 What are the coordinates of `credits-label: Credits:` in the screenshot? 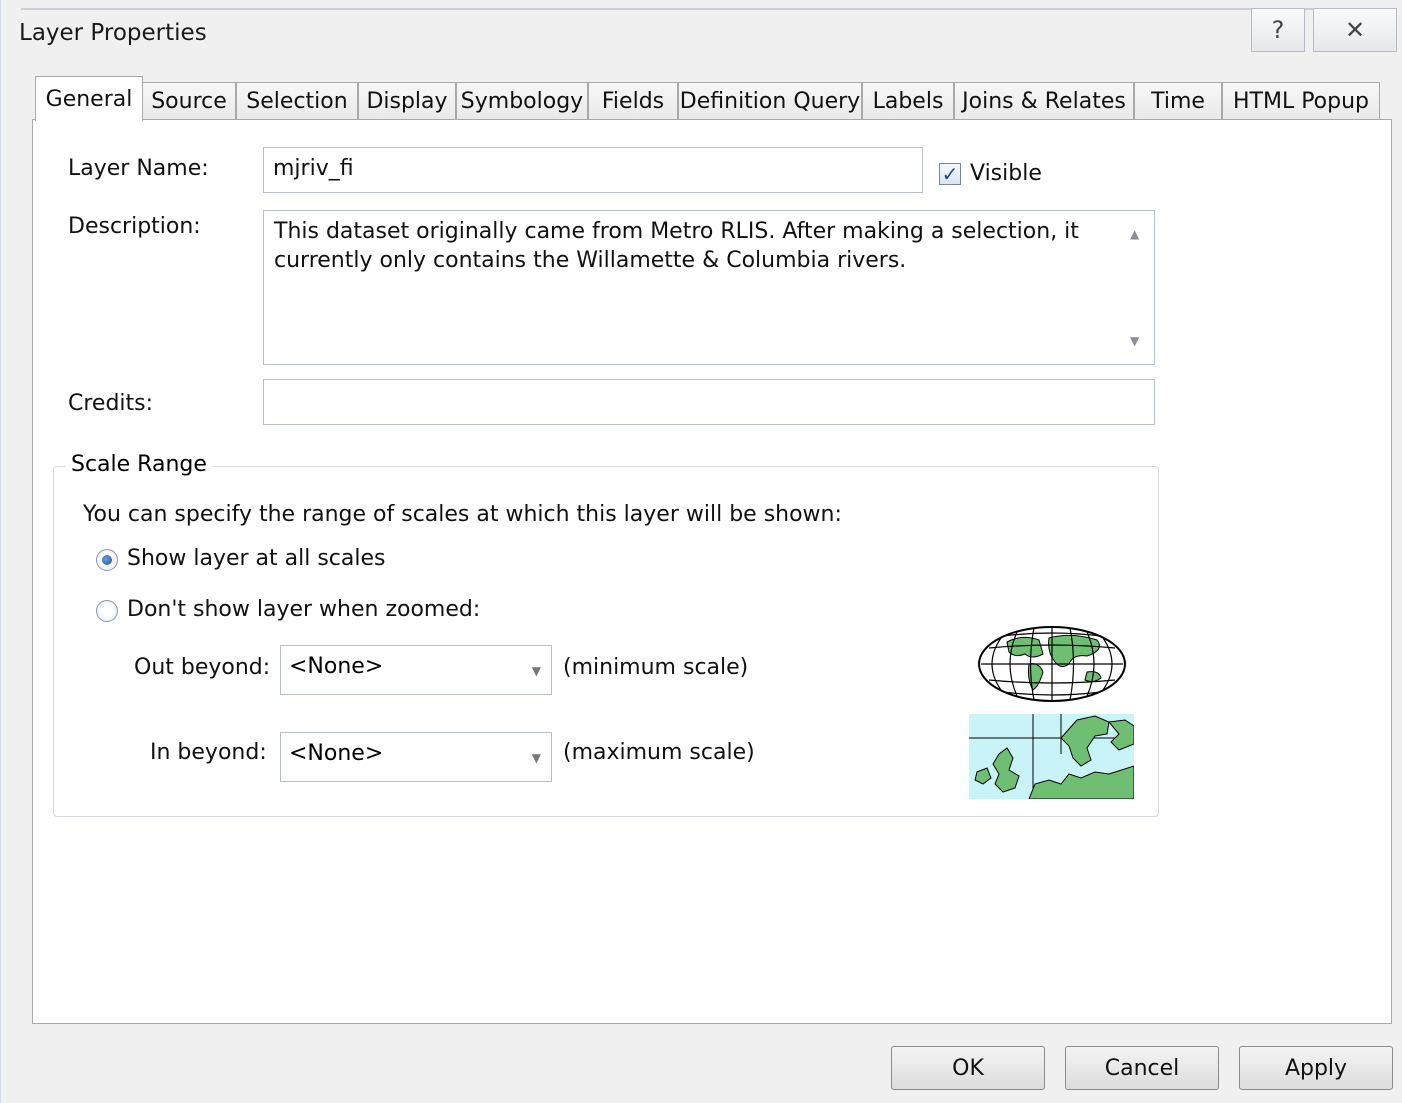 It's located at (111, 403).